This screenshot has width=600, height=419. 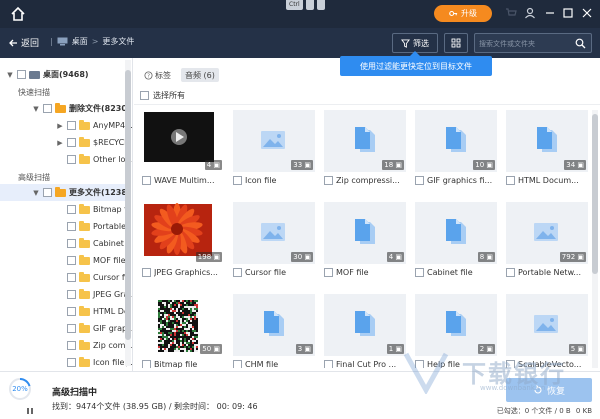 What do you see at coordinates (200, 75) in the screenshot?
I see `tab-audio: 音频 (6)` at bounding box center [200, 75].